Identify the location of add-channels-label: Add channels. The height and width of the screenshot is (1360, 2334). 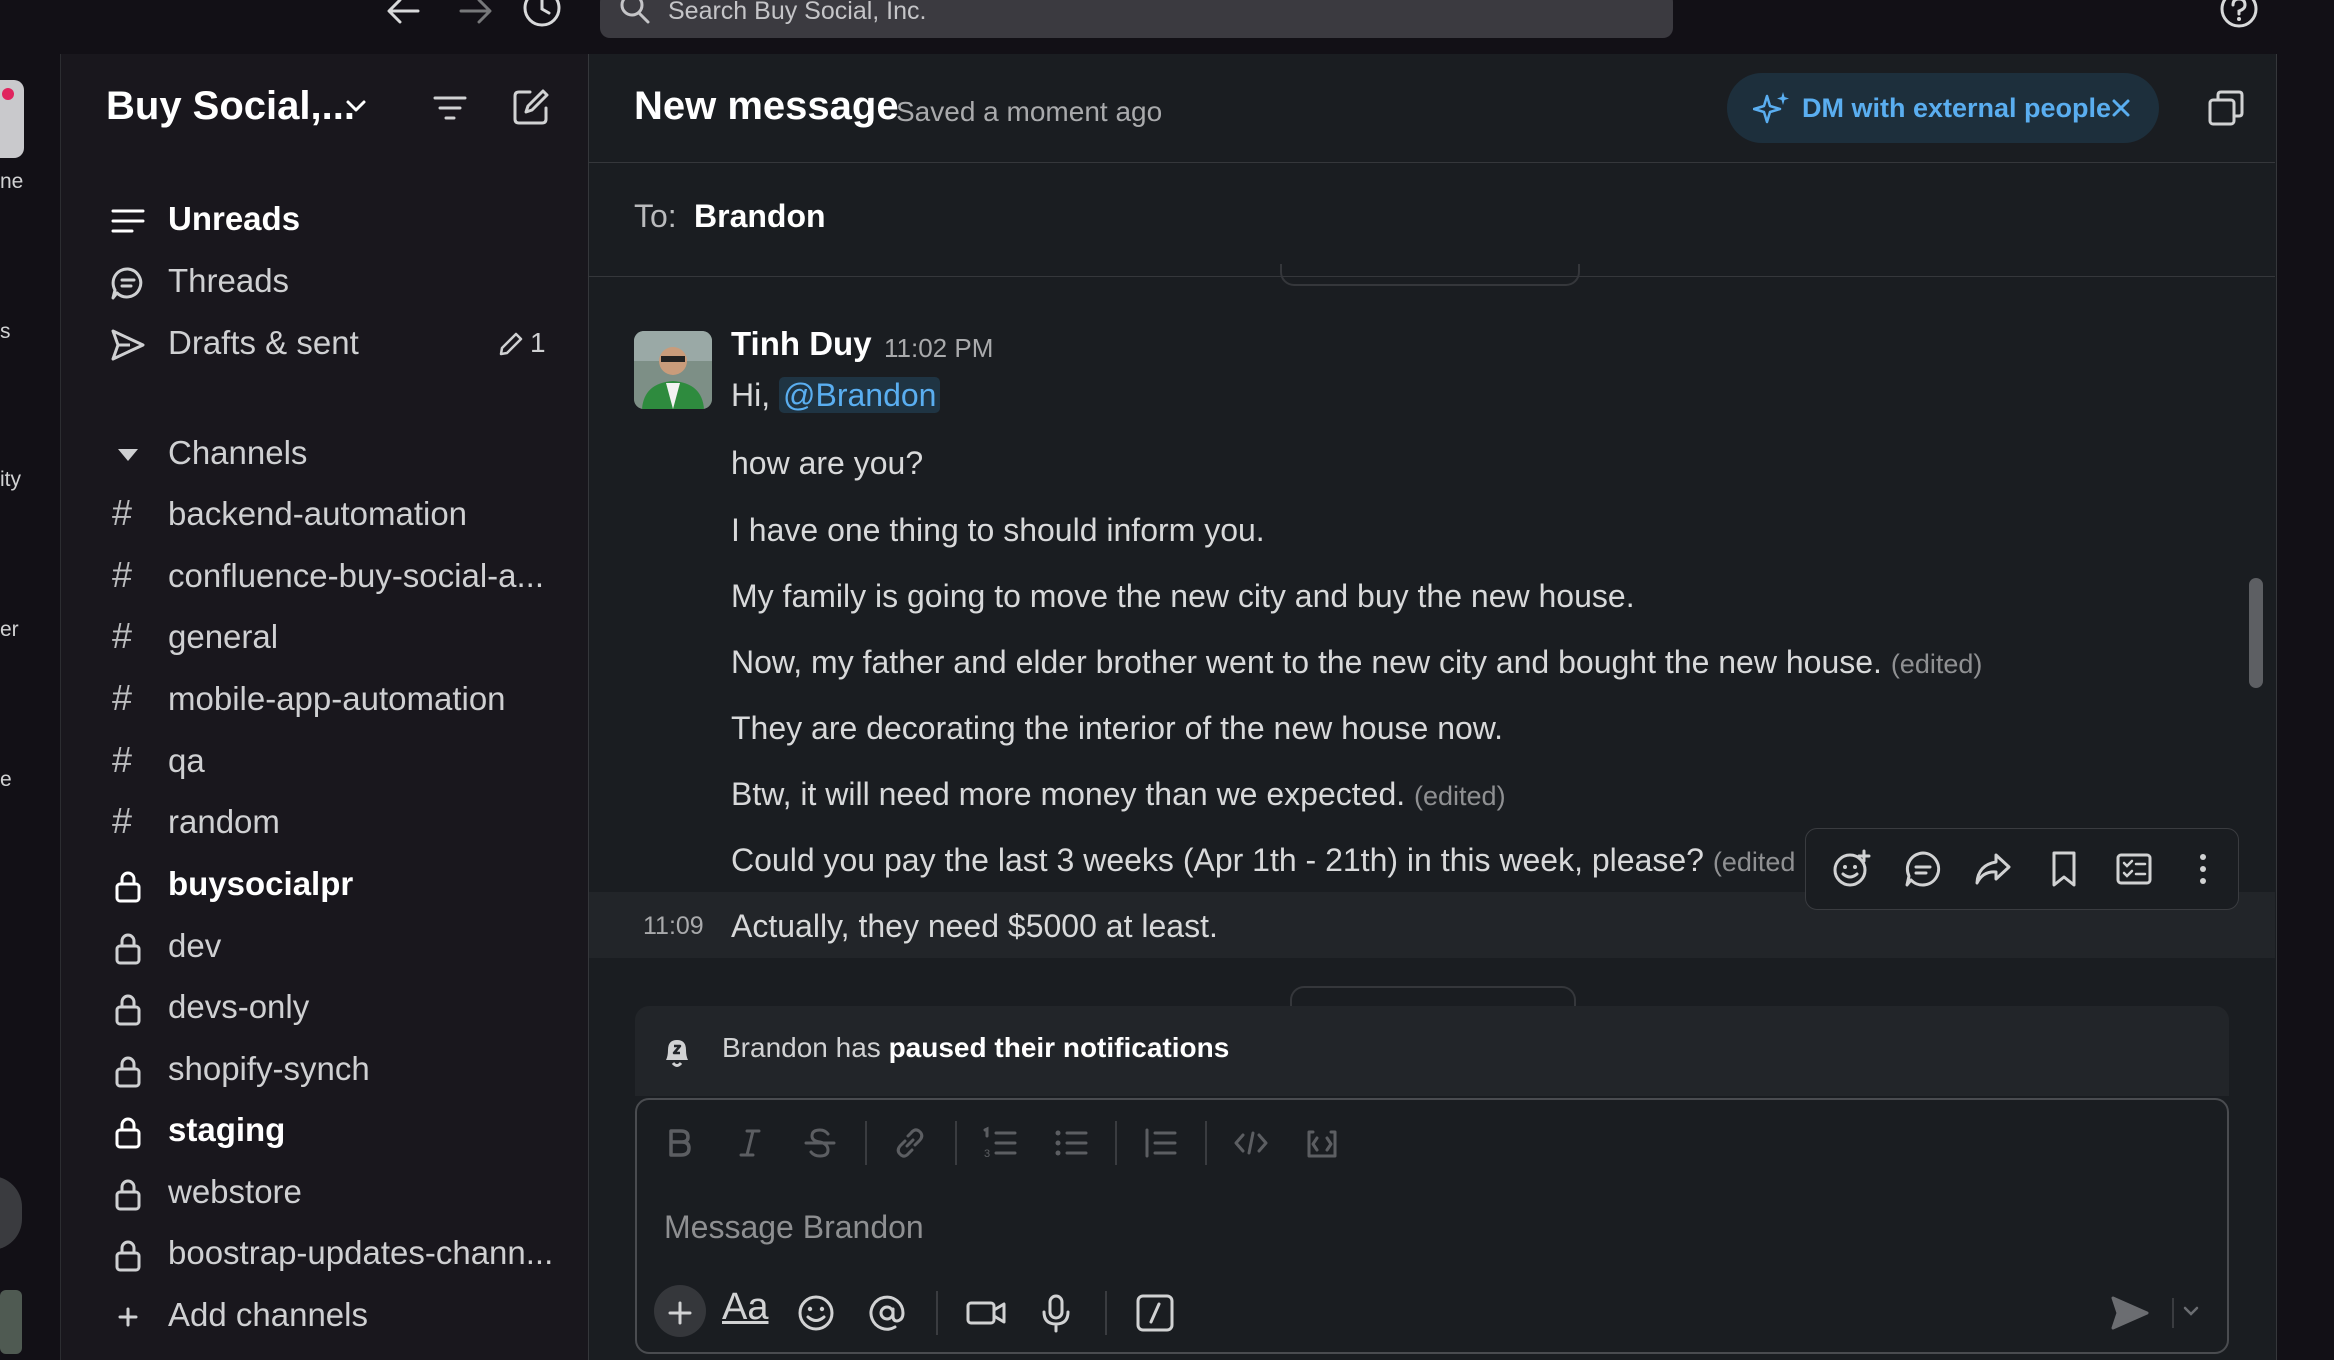
(268, 1314).